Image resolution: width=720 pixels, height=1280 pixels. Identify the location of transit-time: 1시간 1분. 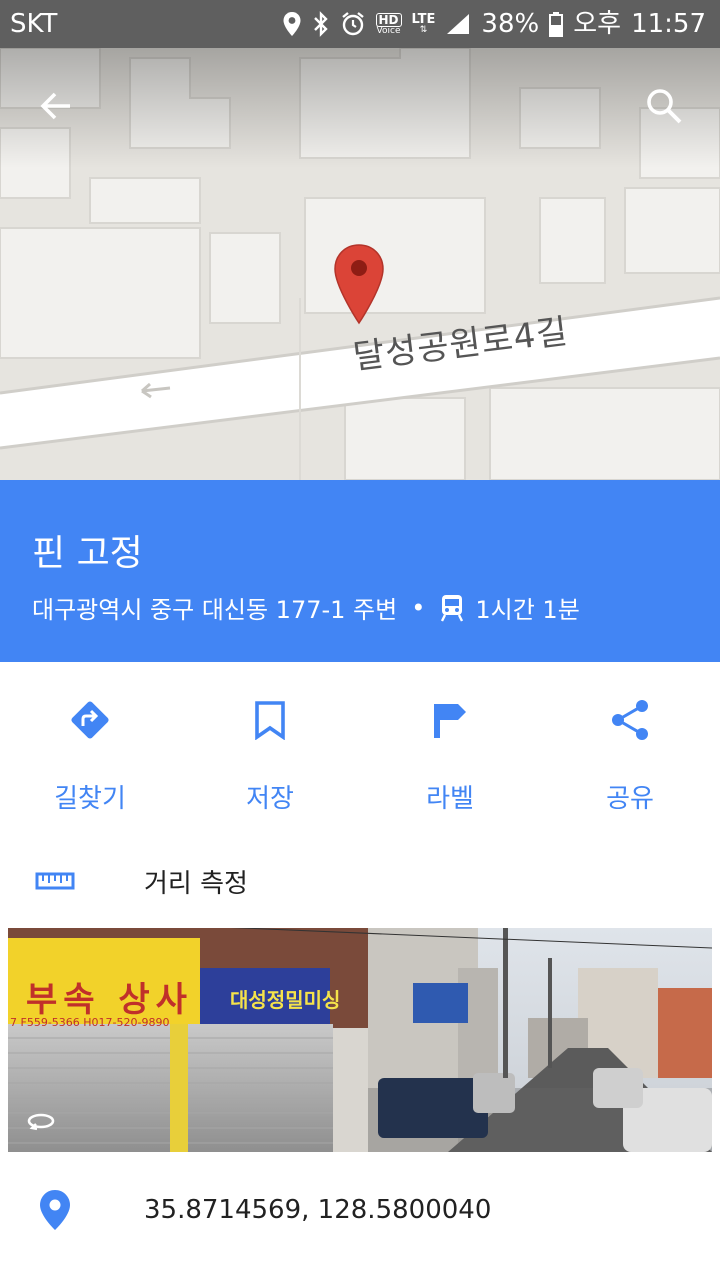
(527, 610).